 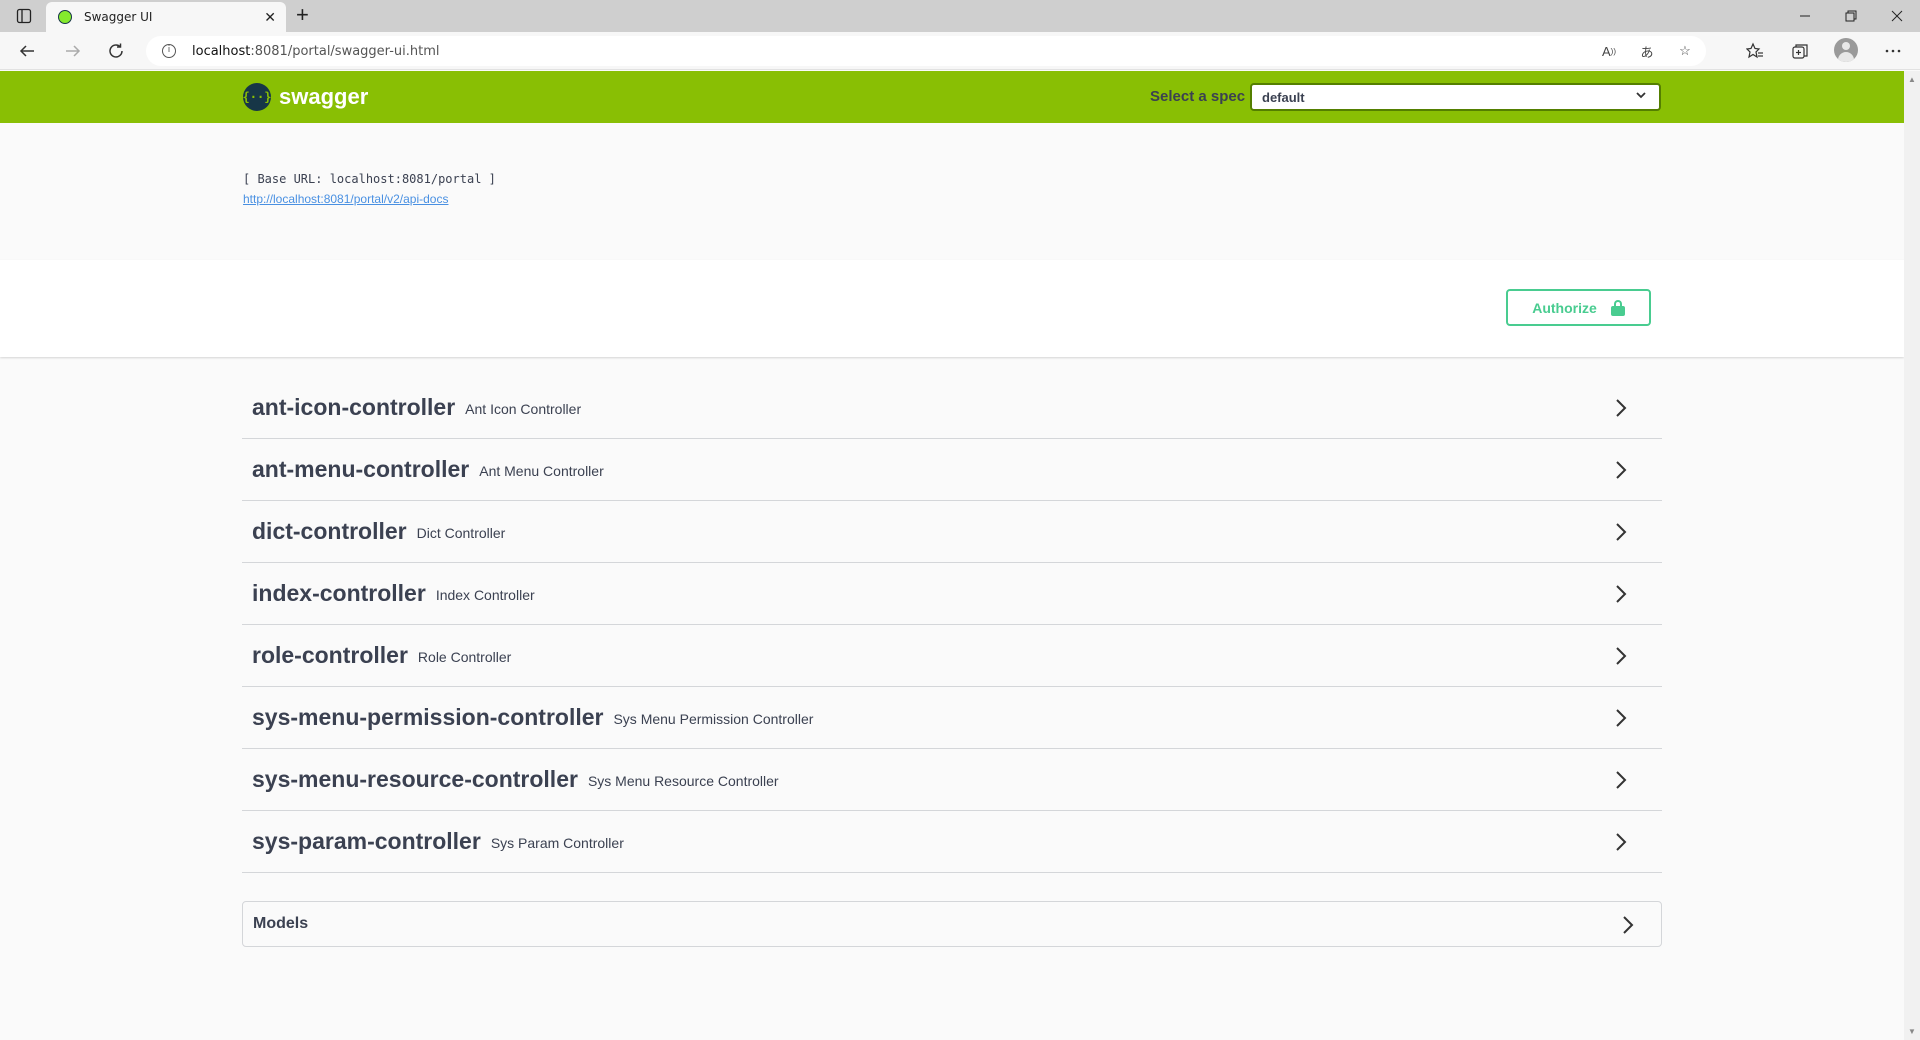 I want to click on translate-icon: あ, so click(x=1647, y=51).